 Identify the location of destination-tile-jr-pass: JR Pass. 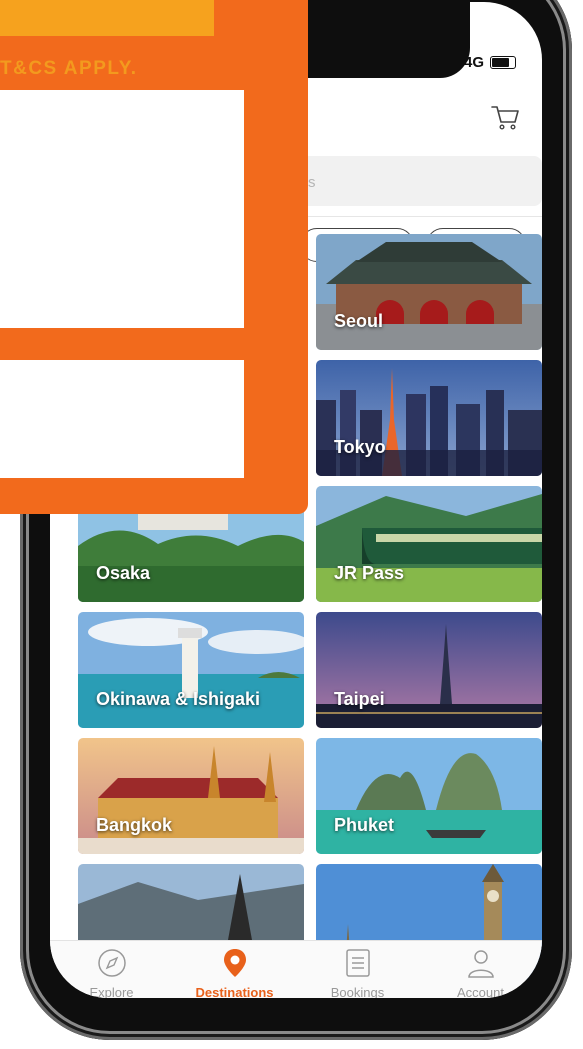
(429, 544).